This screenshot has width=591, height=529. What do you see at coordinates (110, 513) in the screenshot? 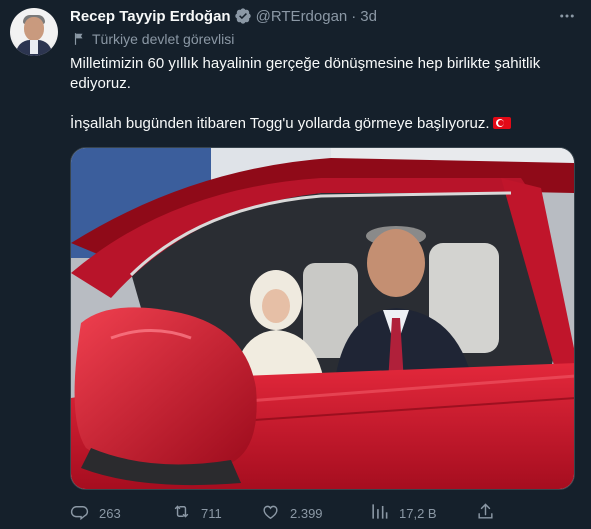
I see `reply-count: 263` at bounding box center [110, 513].